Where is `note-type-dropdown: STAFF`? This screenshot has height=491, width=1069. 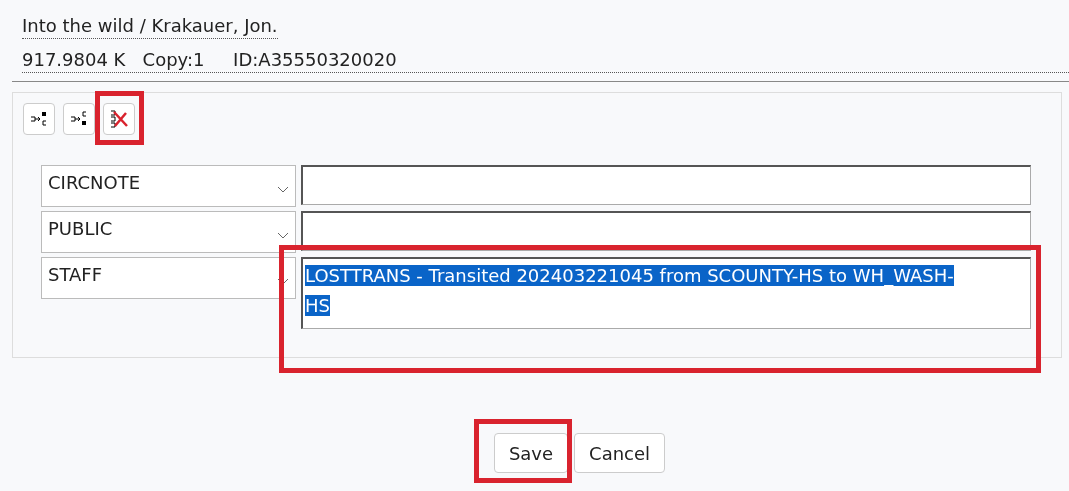
note-type-dropdown: STAFF is located at coordinates (168, 278).